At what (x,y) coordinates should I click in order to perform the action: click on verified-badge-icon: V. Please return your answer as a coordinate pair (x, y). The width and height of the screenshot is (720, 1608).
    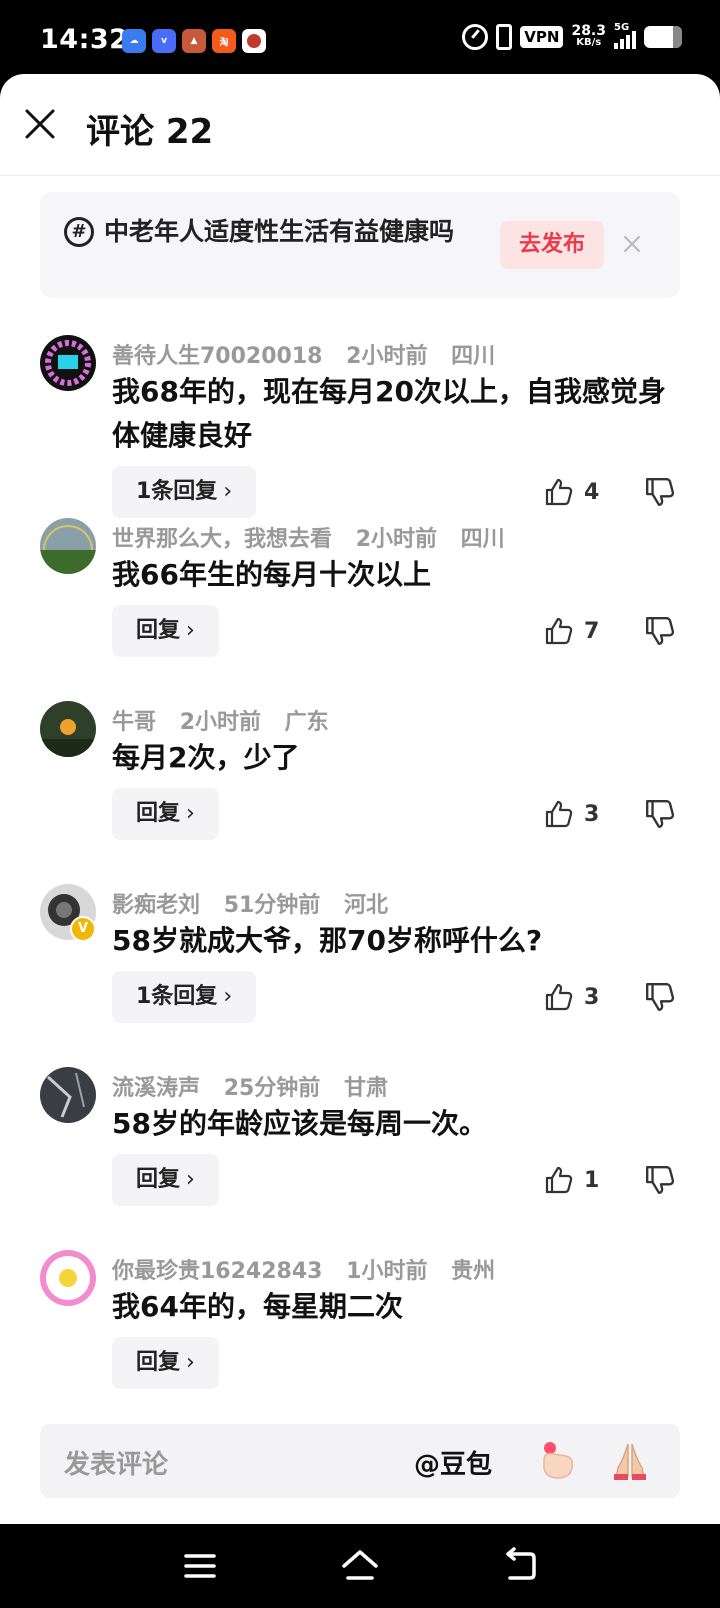
    Looking at the image, I should click on (83, 929).